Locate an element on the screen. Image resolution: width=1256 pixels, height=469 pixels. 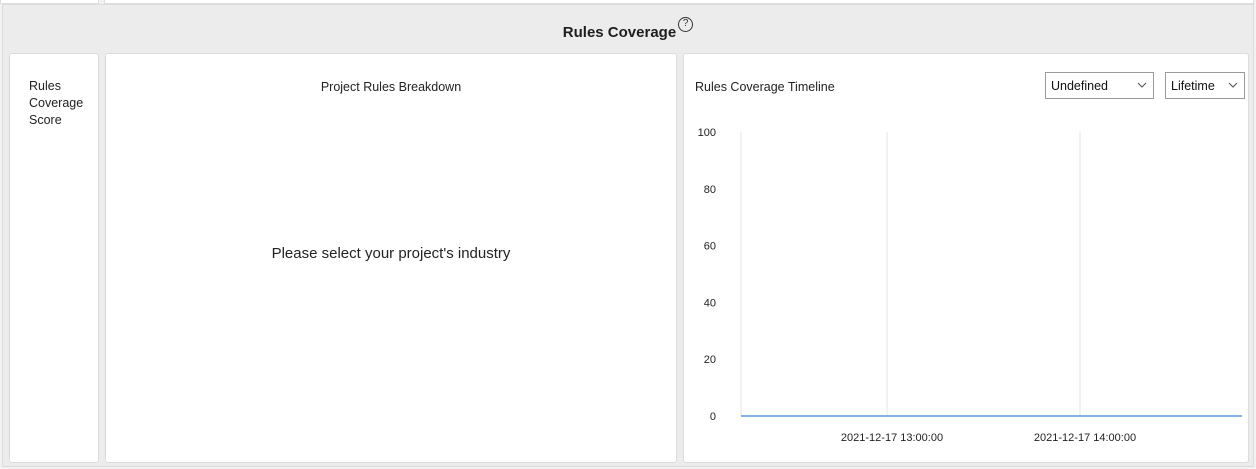
x-tick-label: 2021-12-17 14:00:00 is located at coordinates (1085, 438).